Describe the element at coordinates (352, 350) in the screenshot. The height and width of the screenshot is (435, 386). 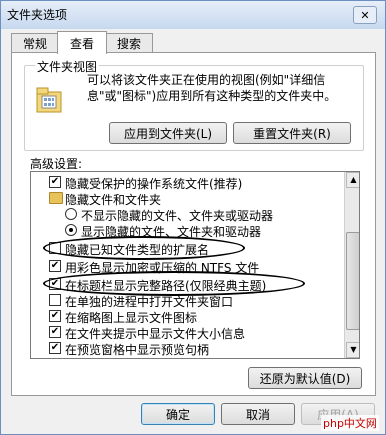
I see `scroll-down-icon: ▼` at that location.